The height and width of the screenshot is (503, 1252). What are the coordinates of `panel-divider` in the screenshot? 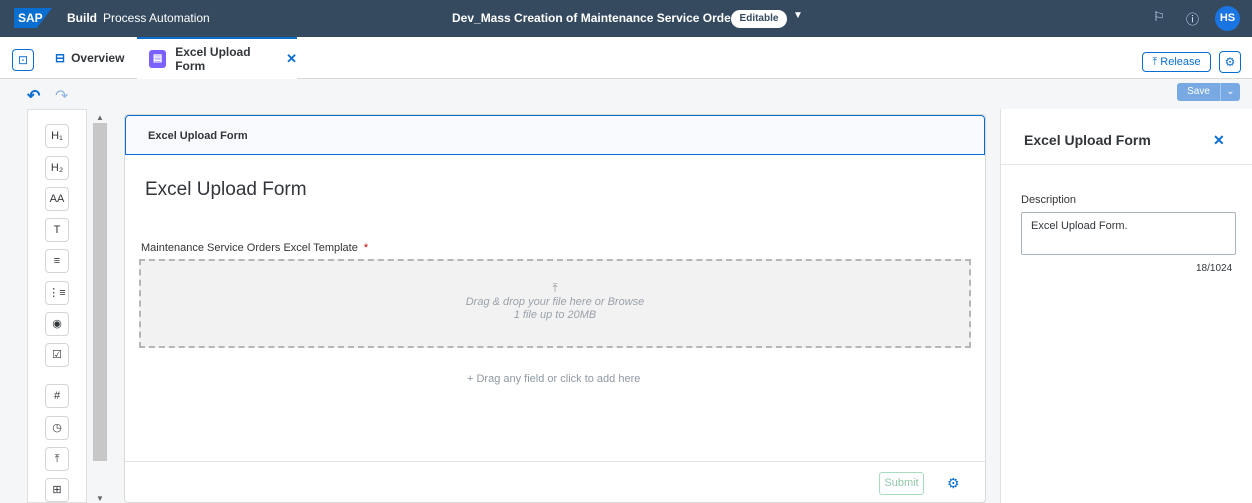 It's located at (1126, 164).